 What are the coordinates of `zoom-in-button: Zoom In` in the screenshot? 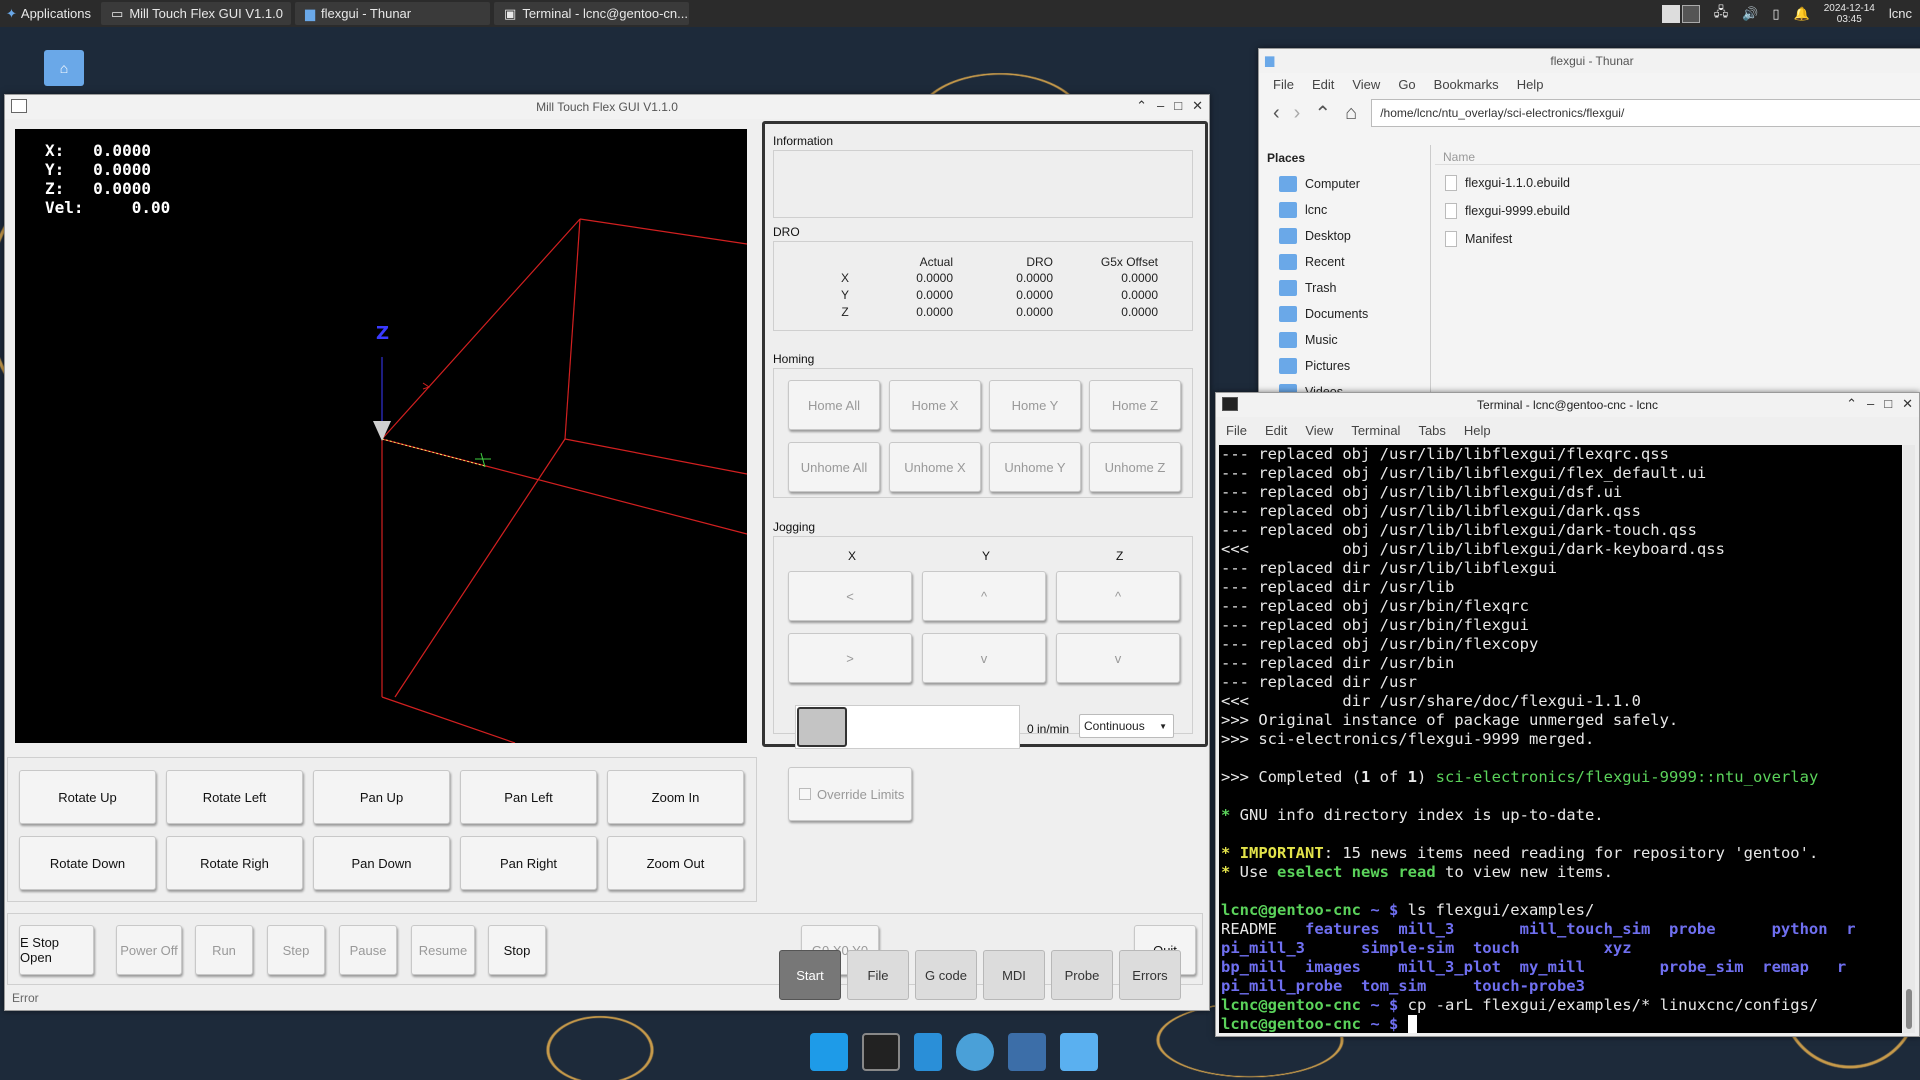 It's located at (675, 797).